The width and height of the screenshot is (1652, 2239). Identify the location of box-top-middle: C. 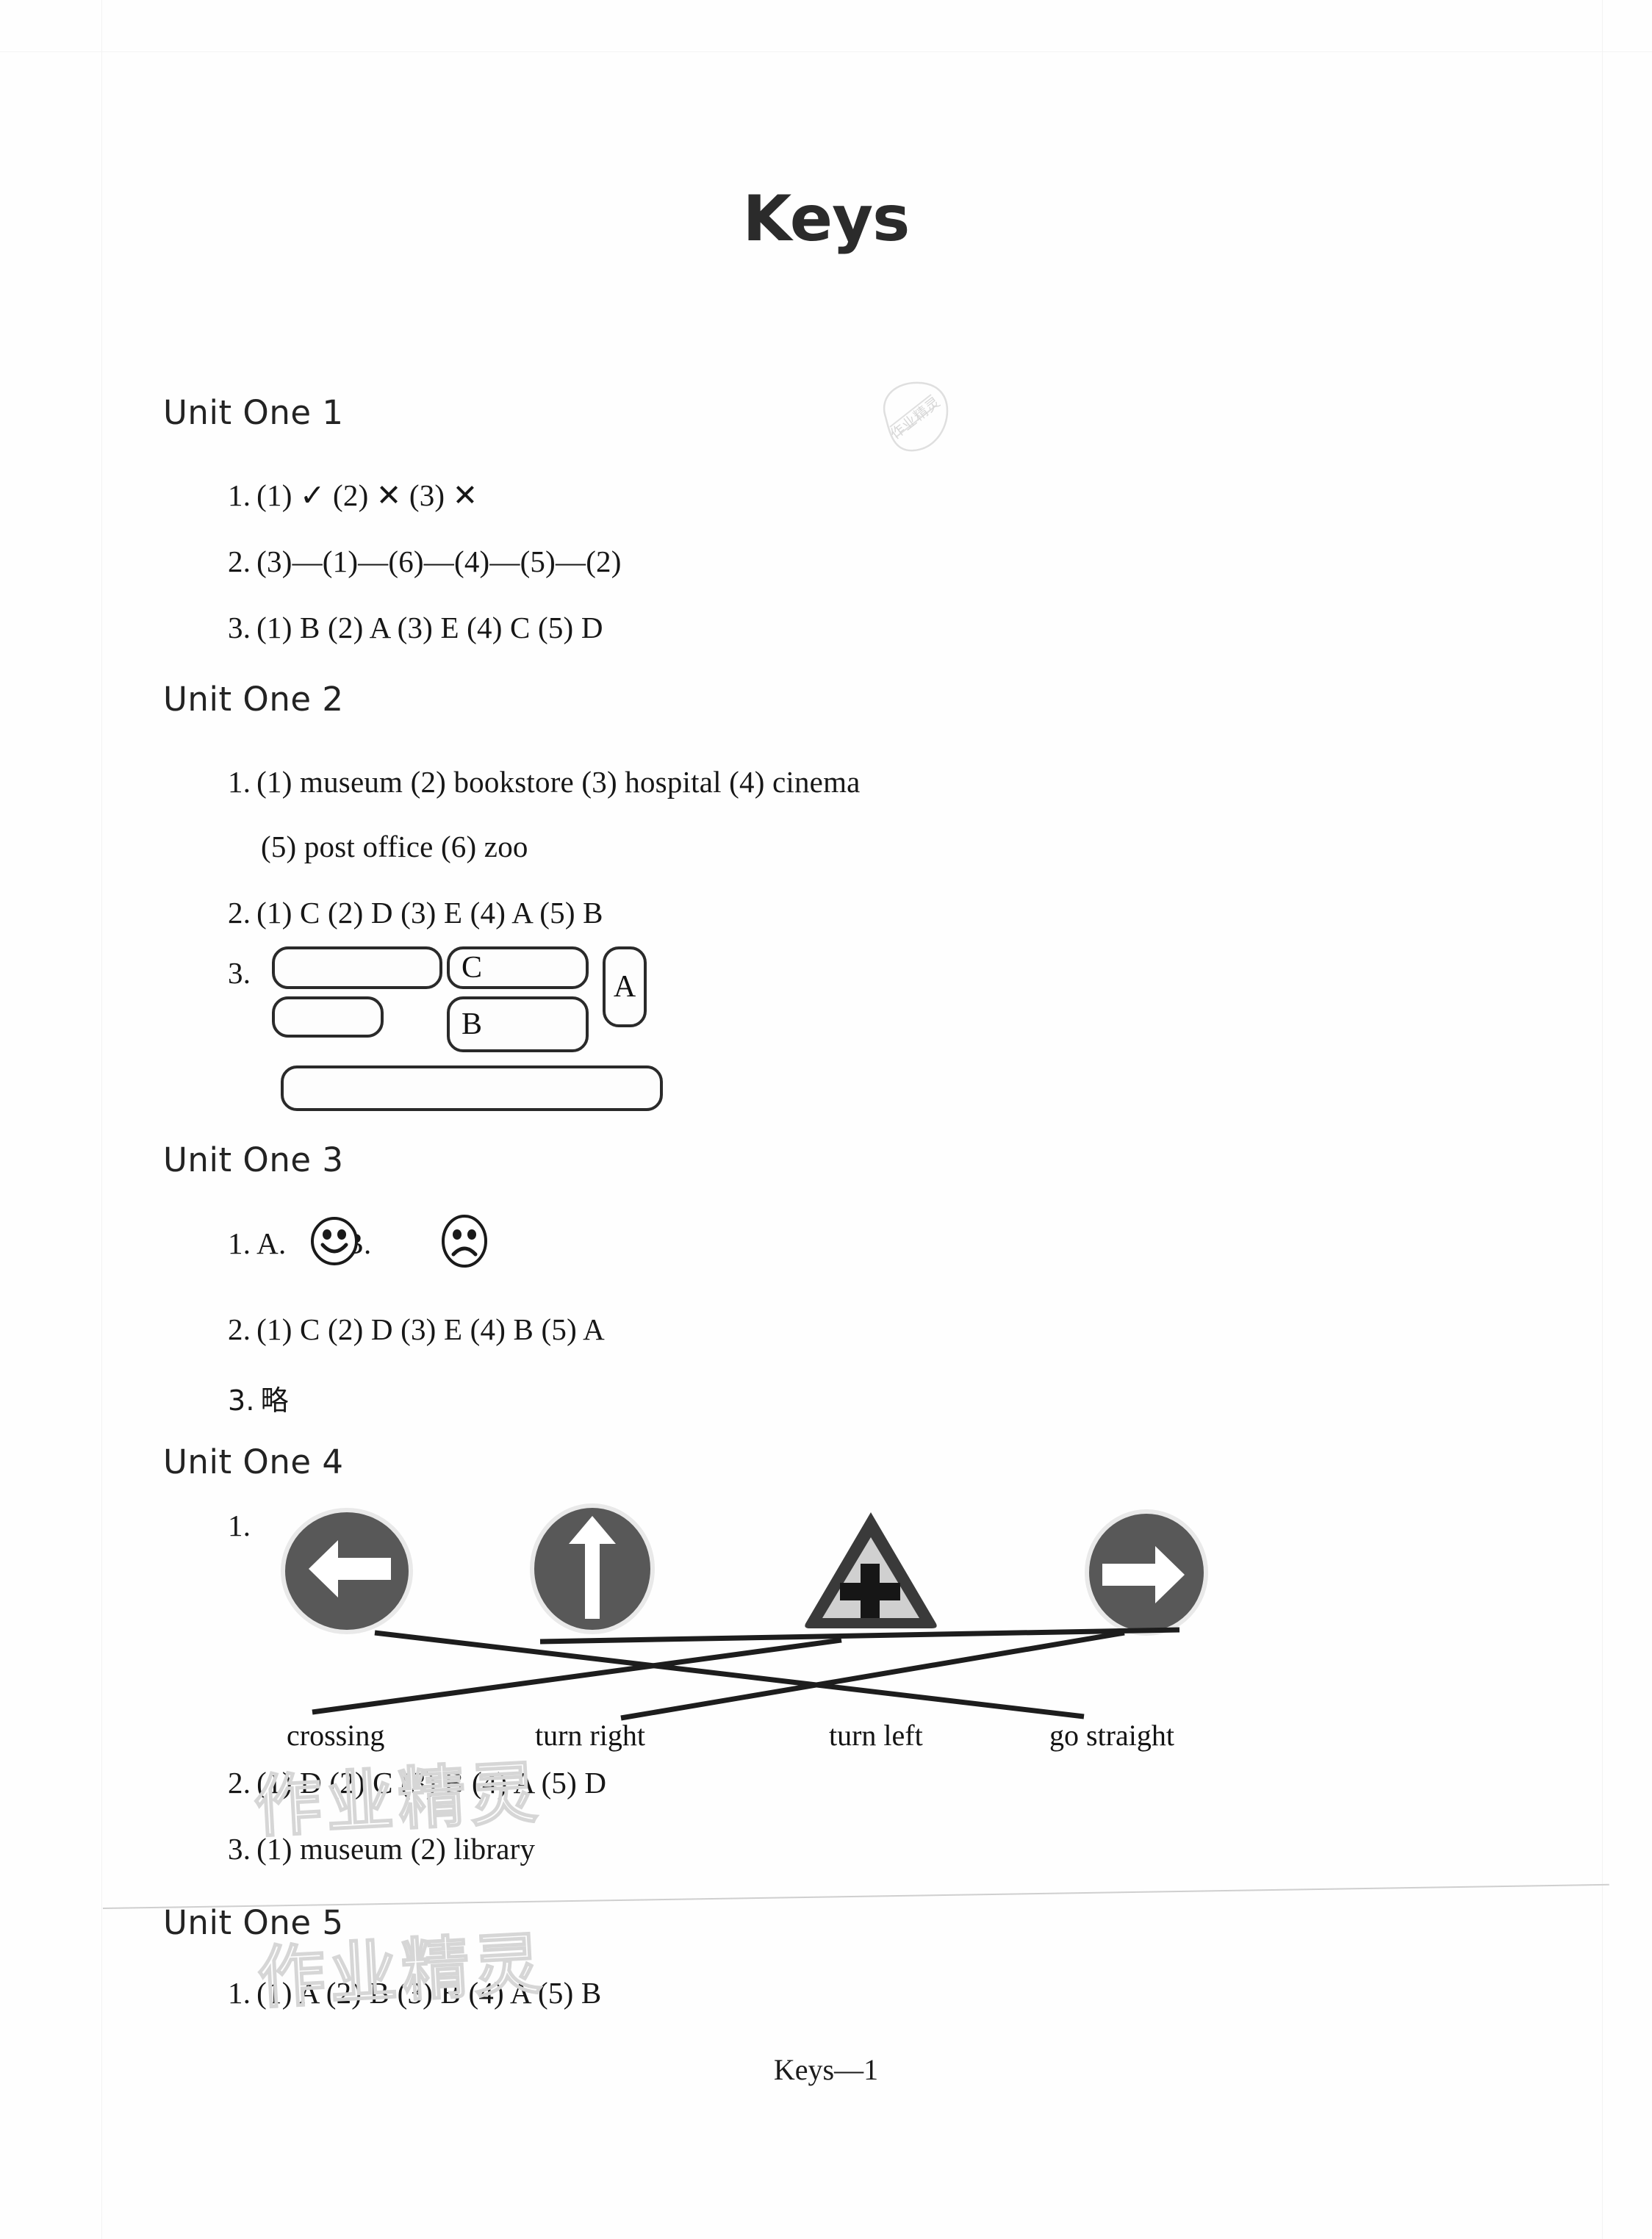
(518, 967).